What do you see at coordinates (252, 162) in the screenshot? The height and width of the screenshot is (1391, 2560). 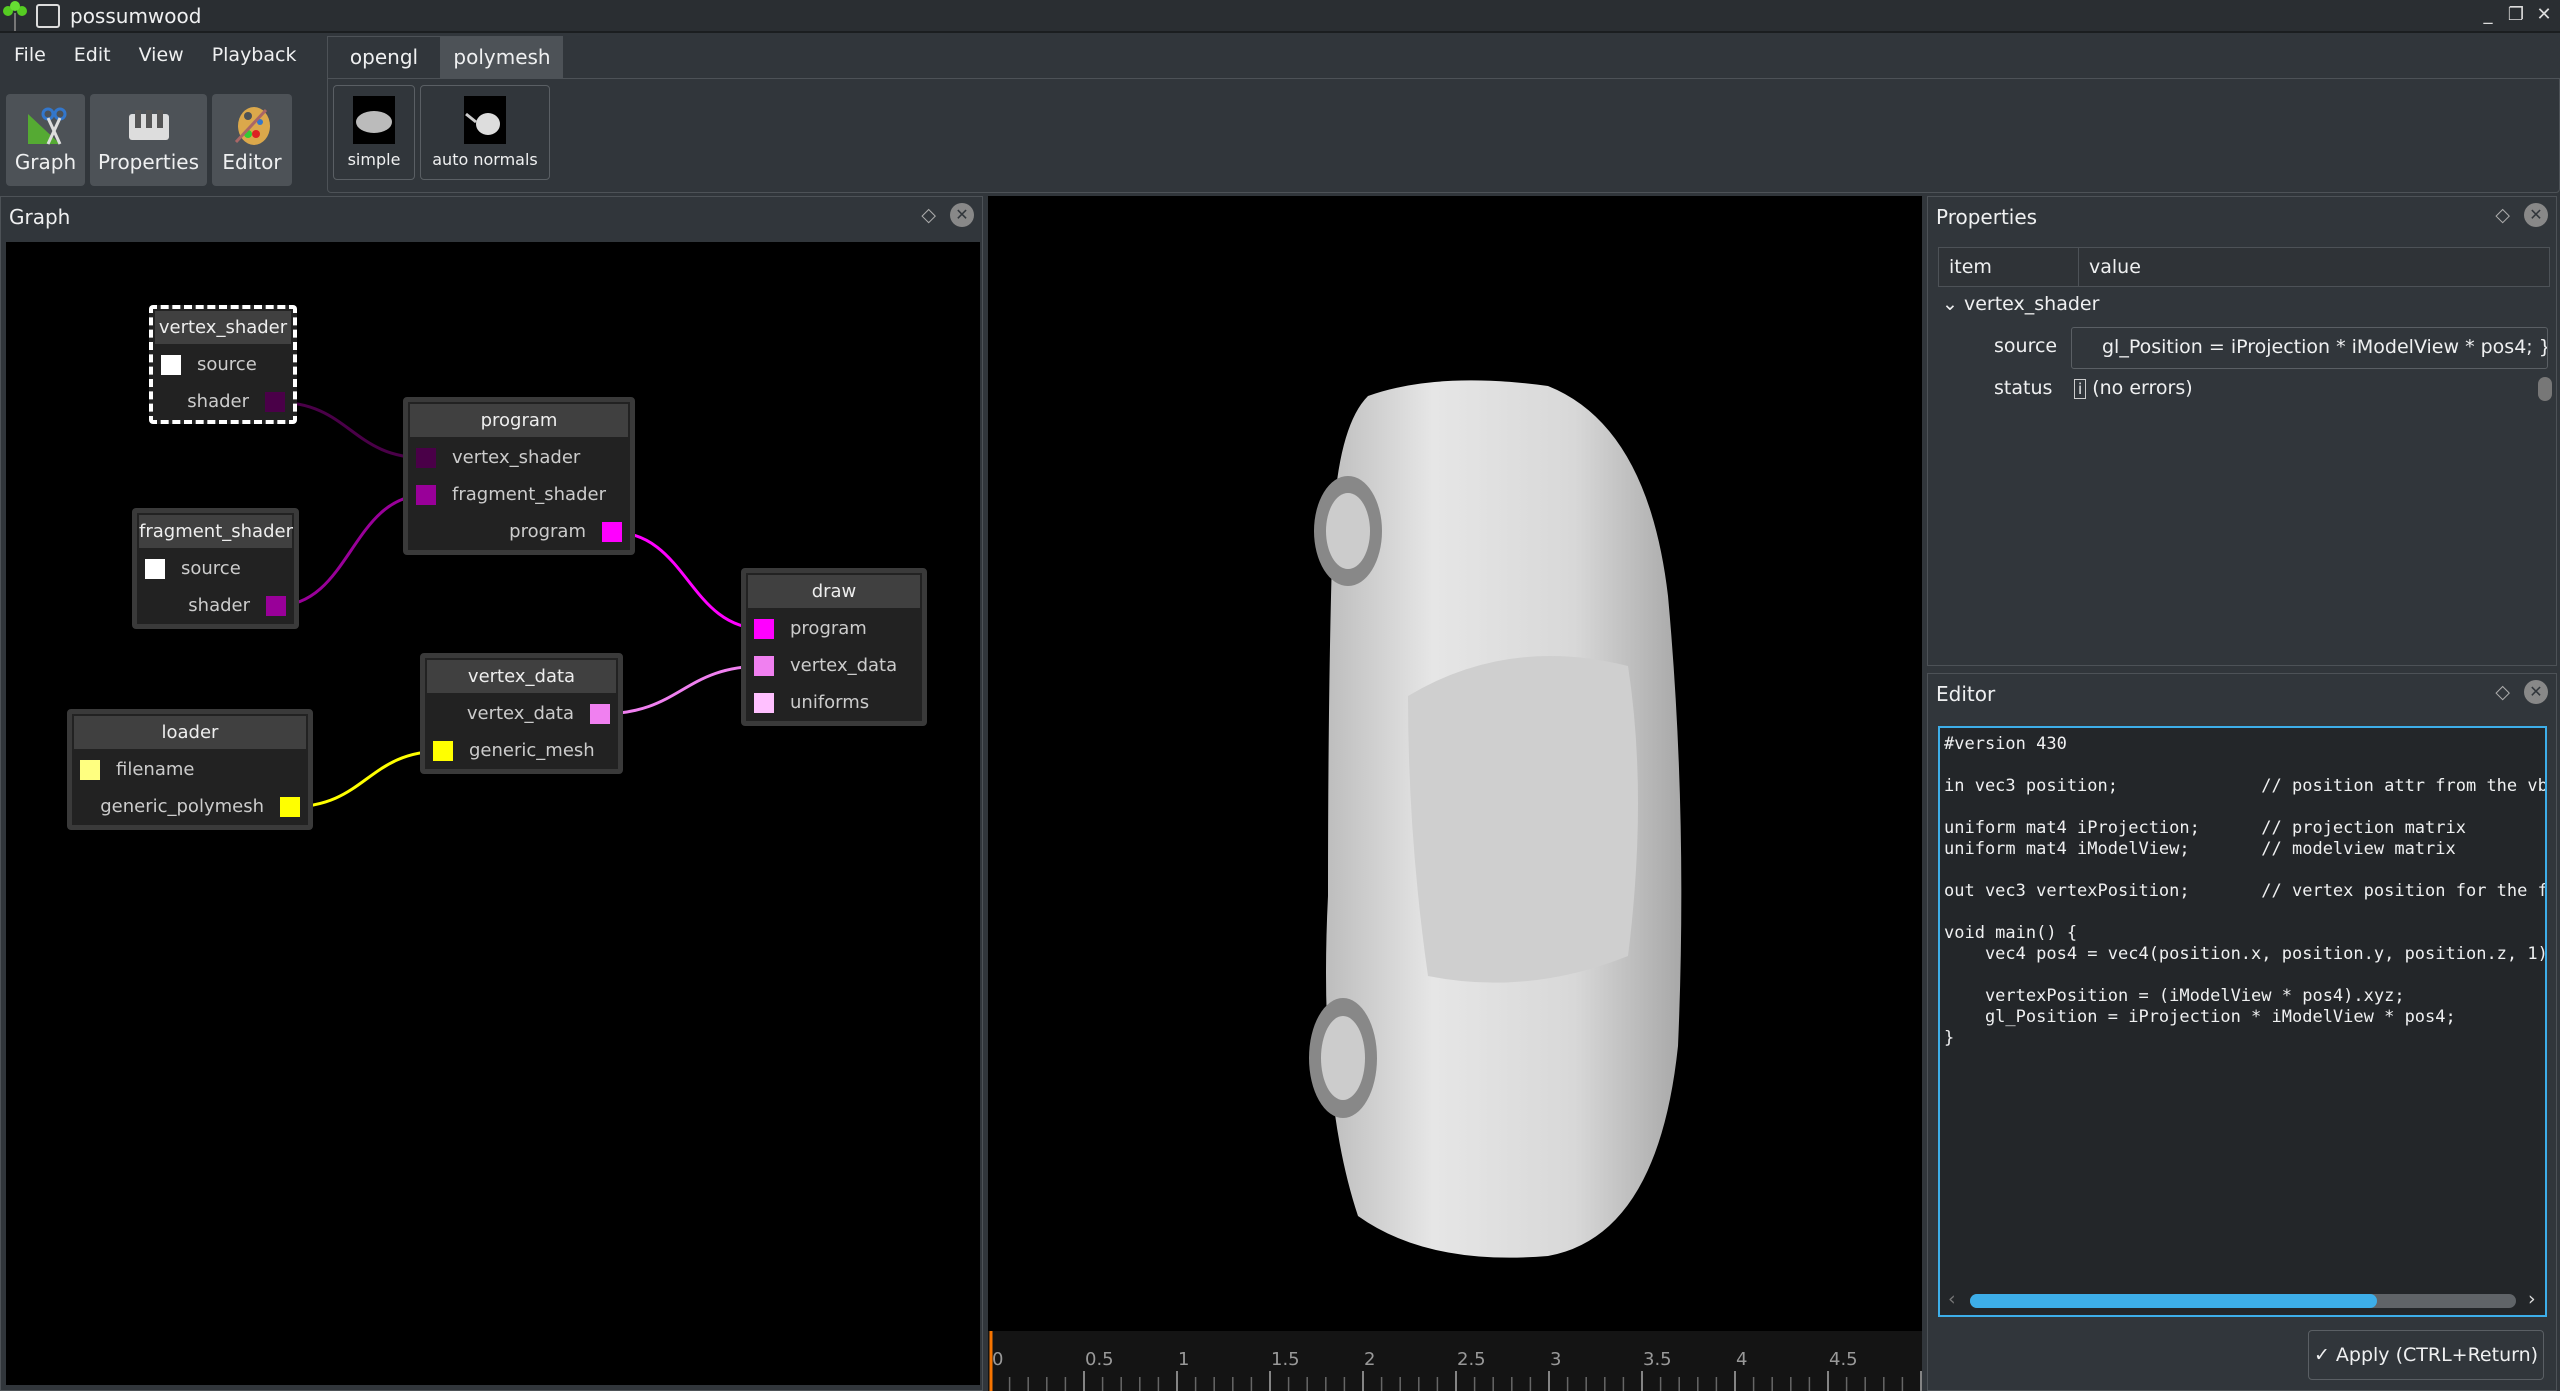 I see `toolbar-editor-label: Editor` at bounding box center [252, 162].